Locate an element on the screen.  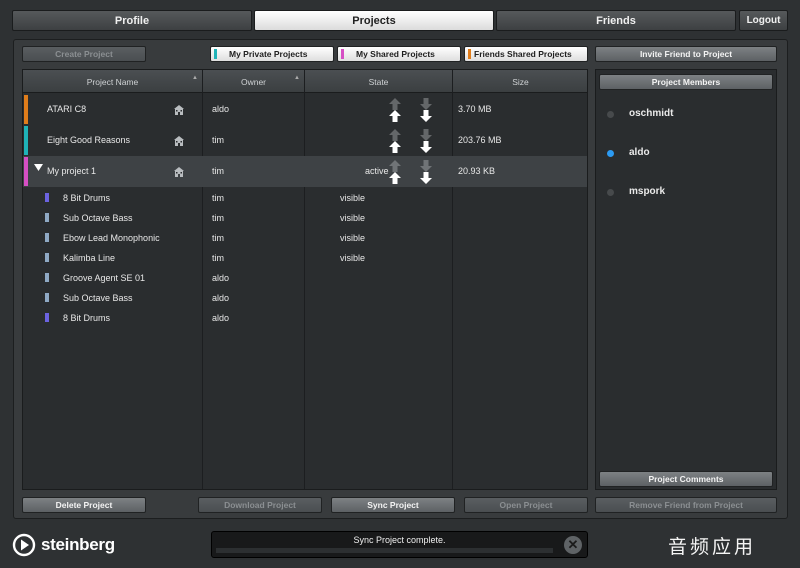
delete-project-button: Delete Project is located at coordinates (84, 505).